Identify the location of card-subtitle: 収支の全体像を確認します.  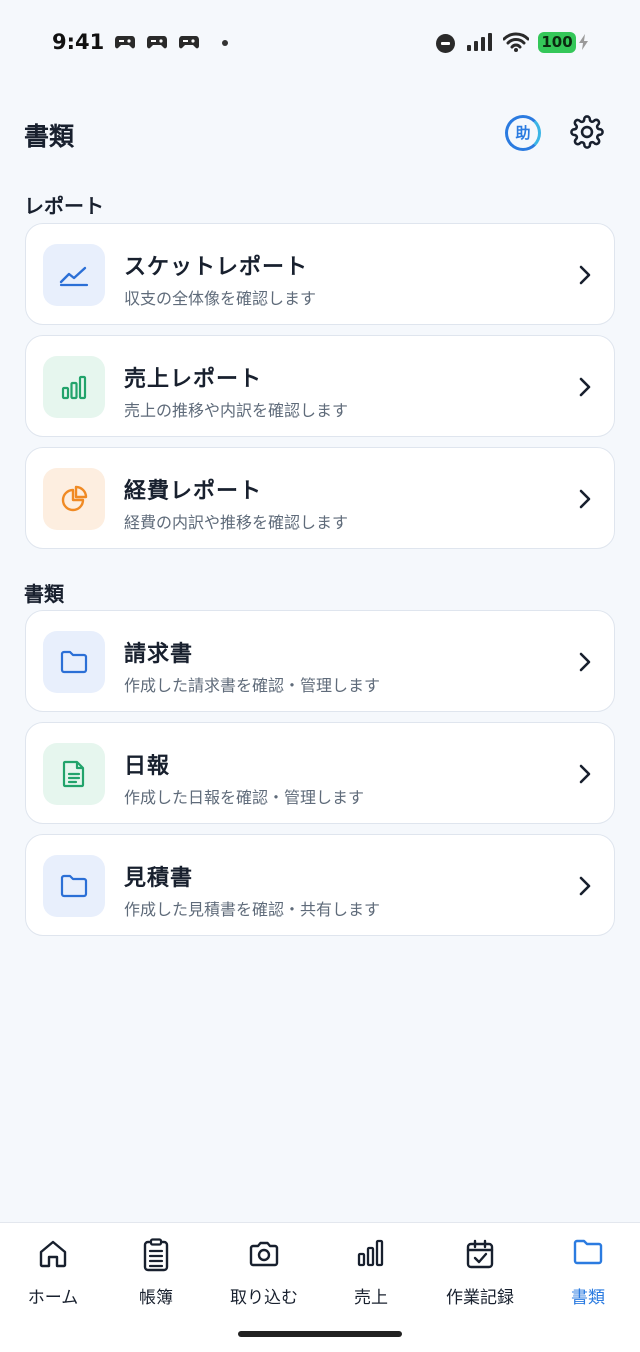
(220, 298).